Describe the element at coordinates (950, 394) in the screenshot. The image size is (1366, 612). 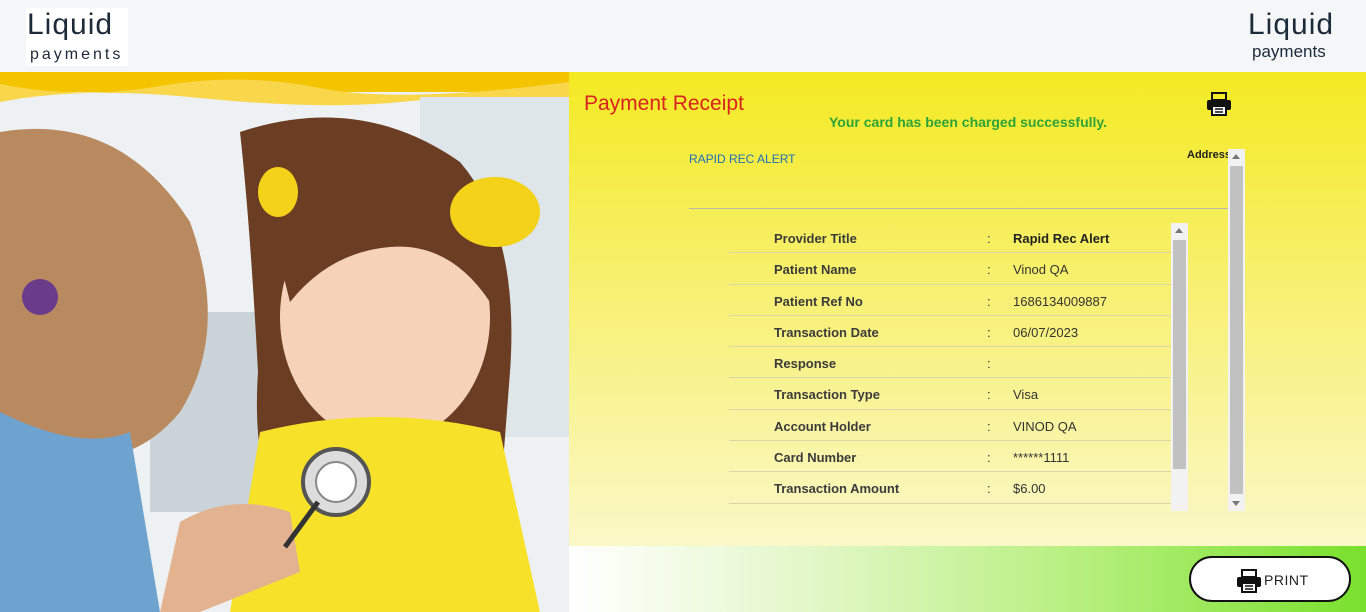
I see `table-row: Transaction Type : Visa` at that location.